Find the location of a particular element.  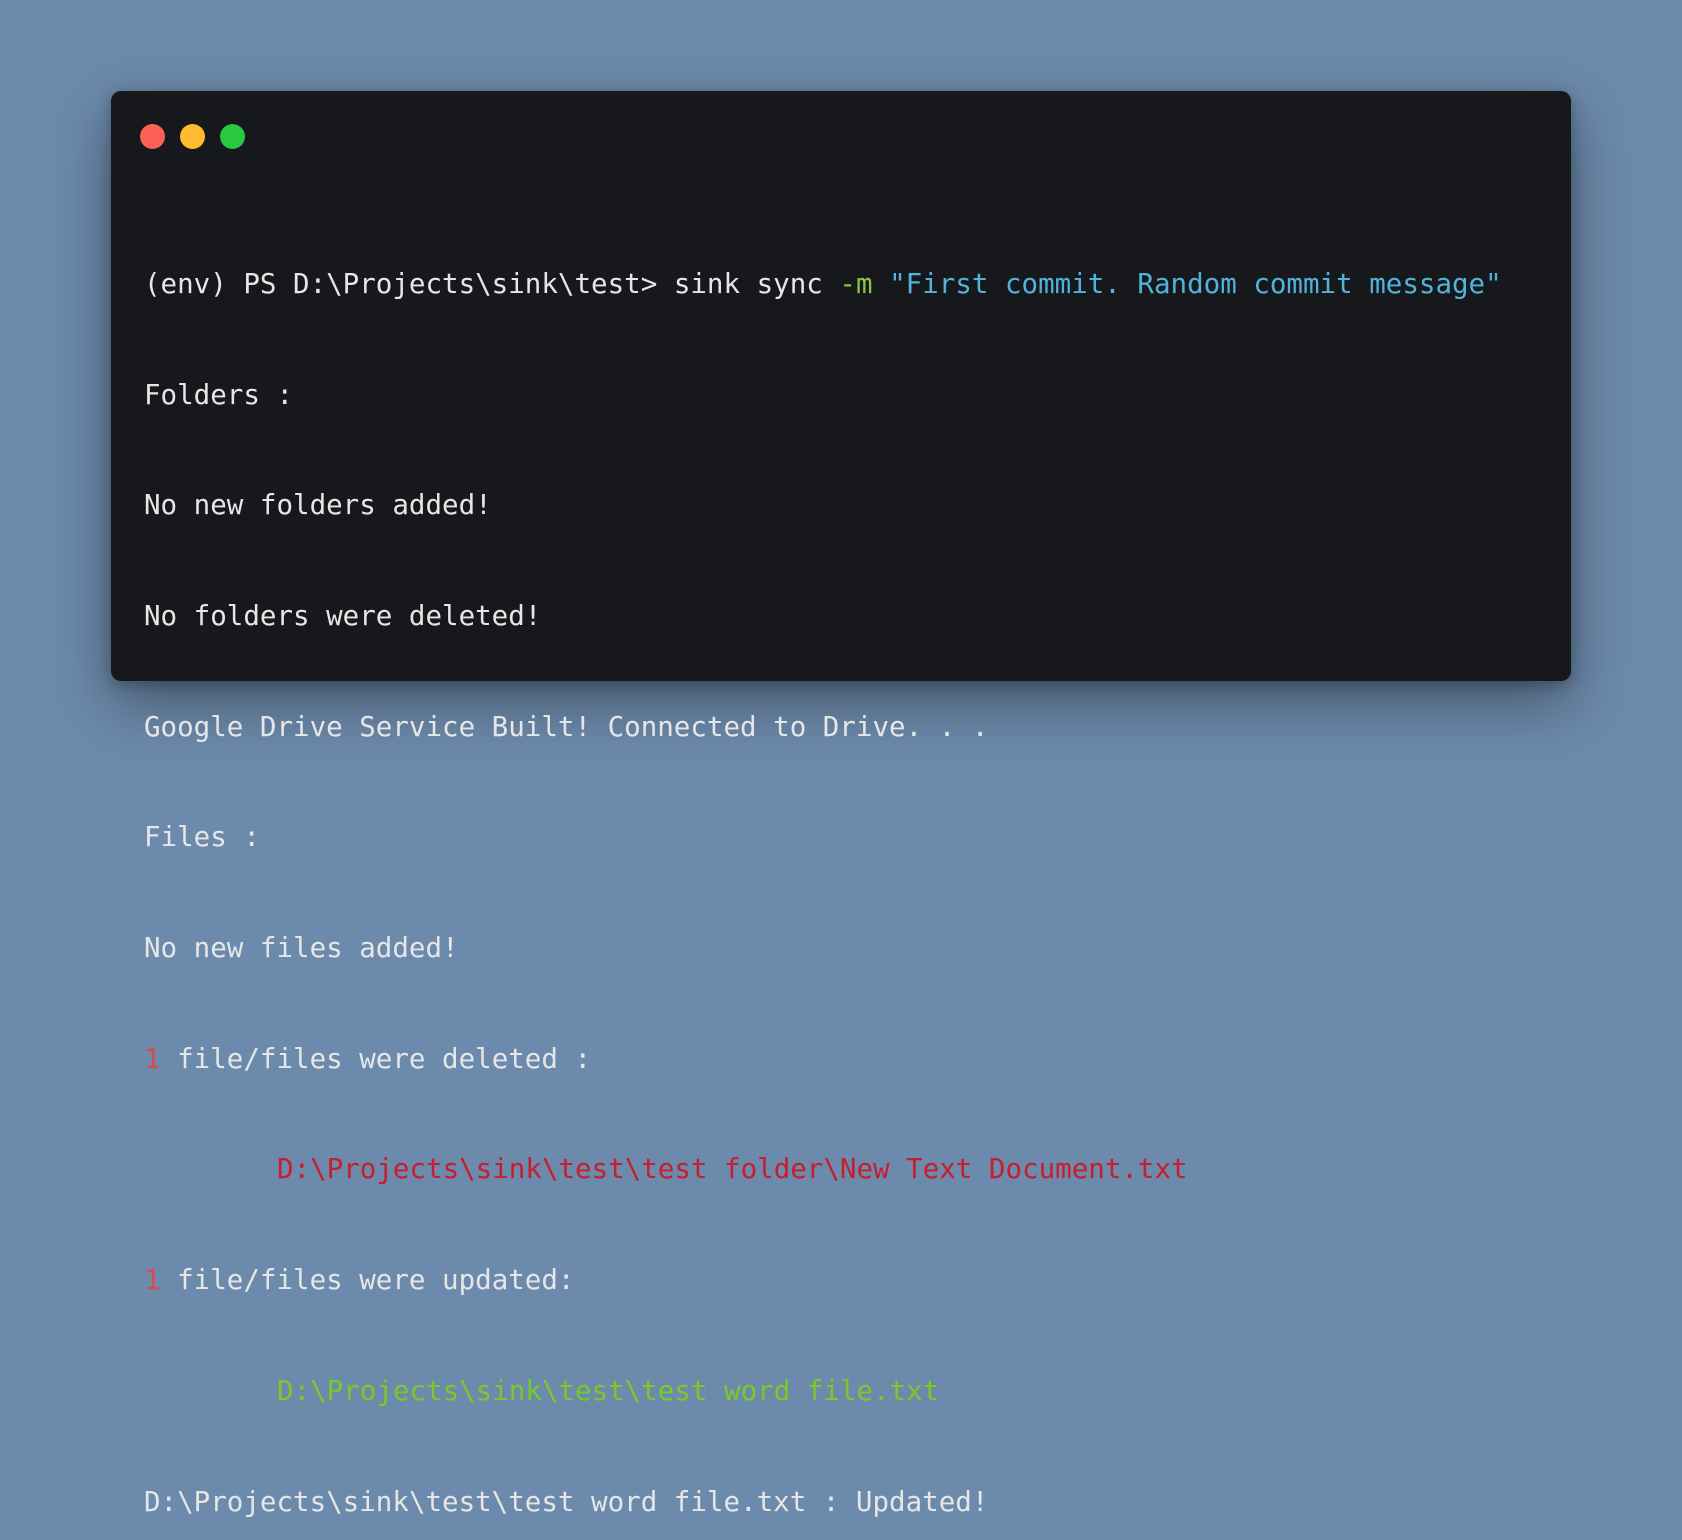

maximize-icon is located at coordinates (232, 136).